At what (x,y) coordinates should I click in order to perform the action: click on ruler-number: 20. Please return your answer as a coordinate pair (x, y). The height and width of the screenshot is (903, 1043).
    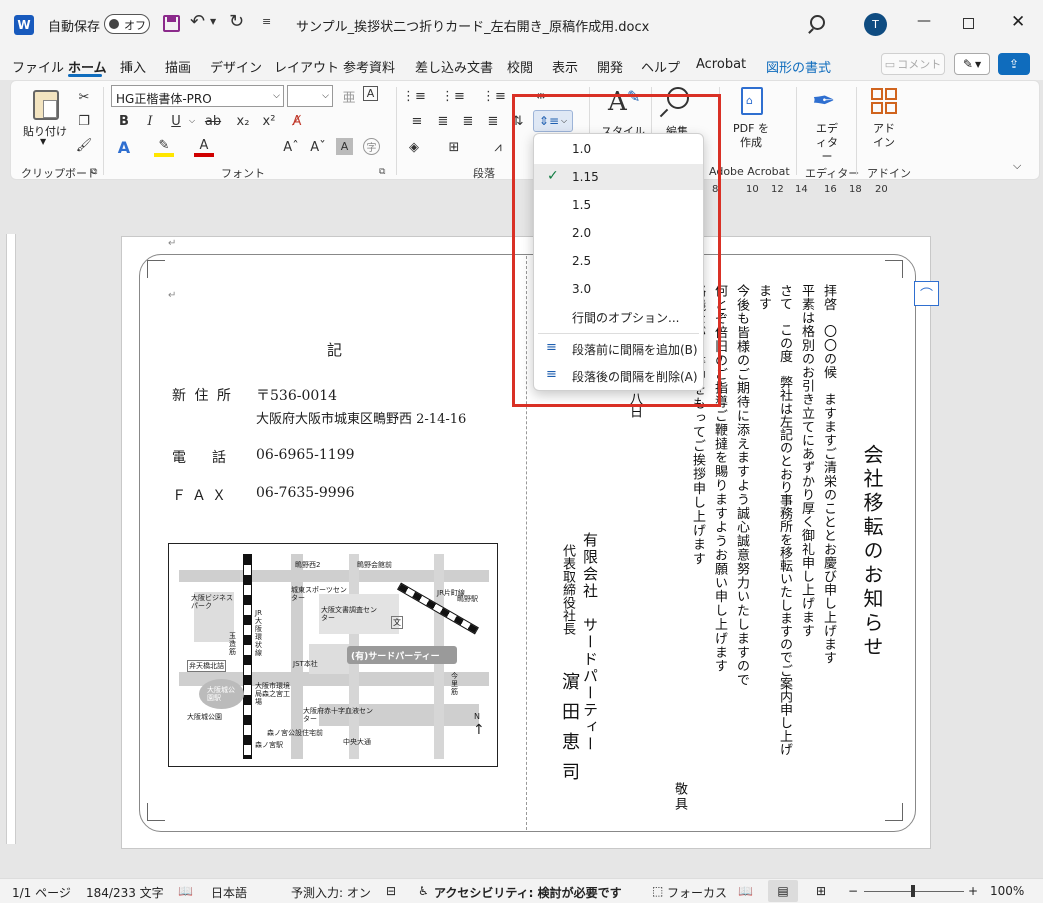
    Looking at the image, I should click on (881, 189).